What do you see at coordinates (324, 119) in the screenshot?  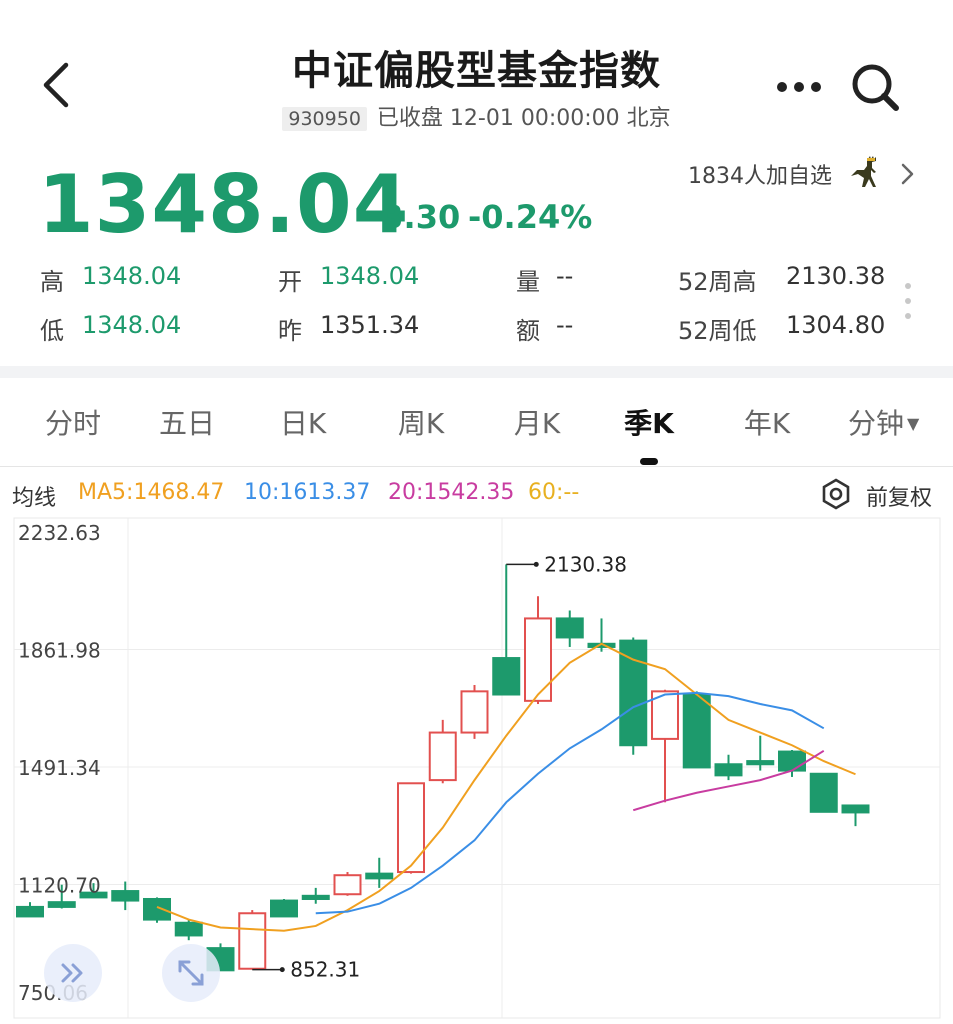 I see `index-code-badge: 930950` at bounding box center [324, 119].